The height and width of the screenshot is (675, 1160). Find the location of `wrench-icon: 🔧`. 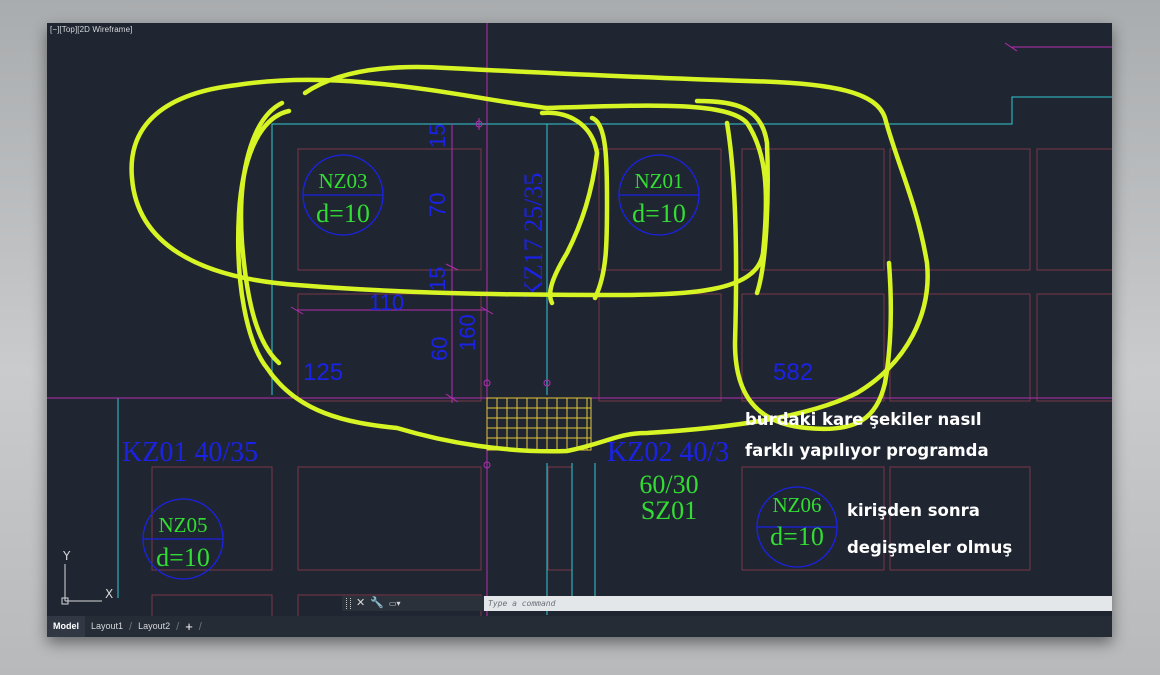

wrench-icon: 🔧 is located at coordinates (377, 603).